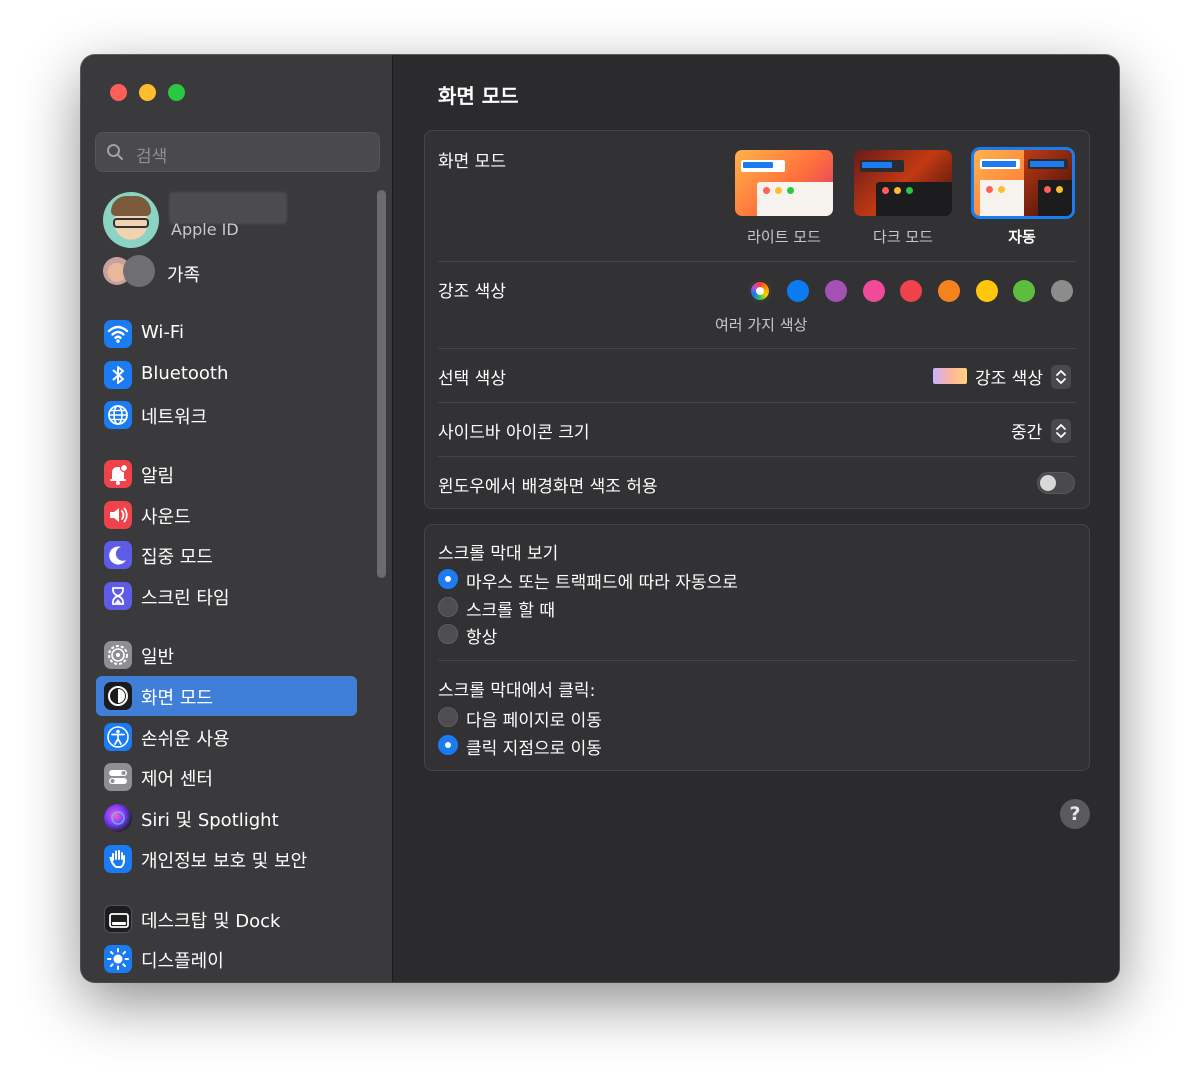 This screenshot has height=1090, width=1200. What do you see at coordinates (472, 379) in the screenshot?
I see `highlight-color-label: 선택 색상` at bounding box center [472, 379].